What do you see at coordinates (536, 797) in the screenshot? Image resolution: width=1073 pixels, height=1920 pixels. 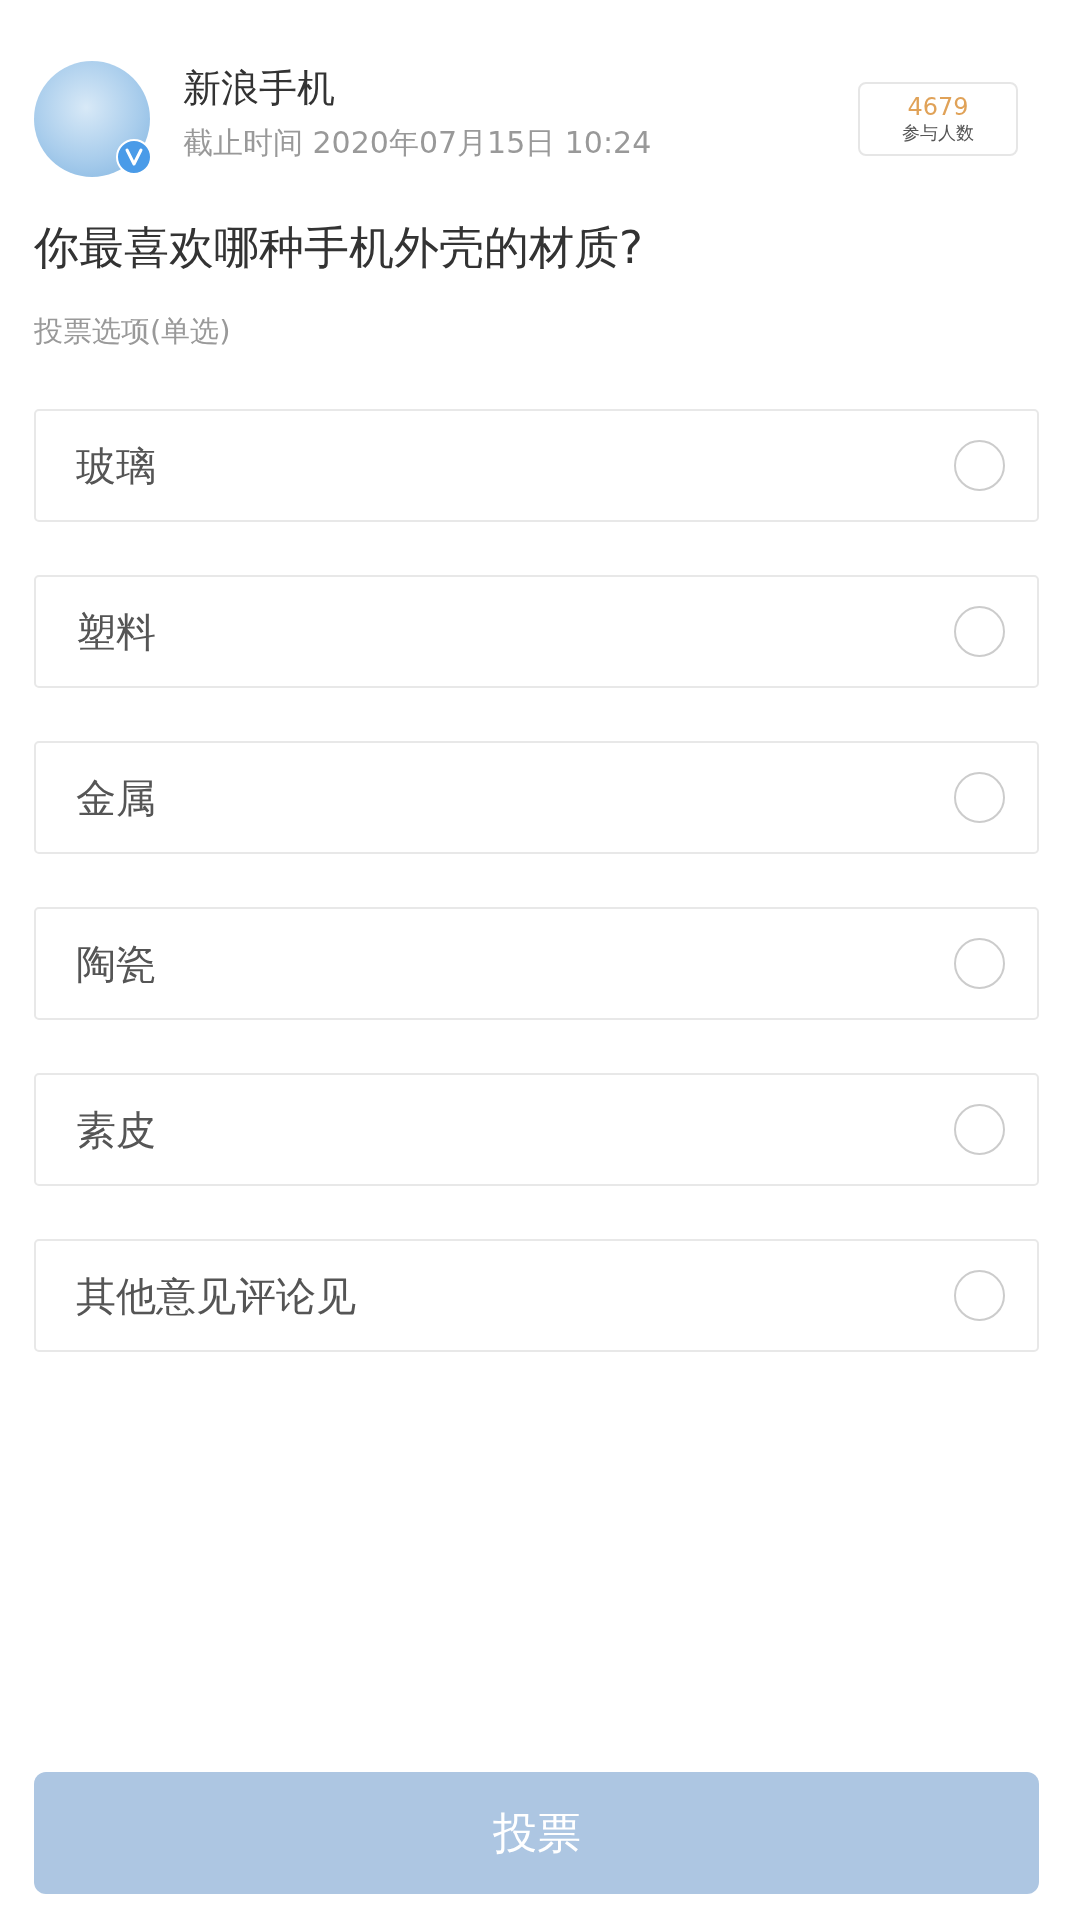 I see `poll-option: 金属` at bounding box center [536, 797].